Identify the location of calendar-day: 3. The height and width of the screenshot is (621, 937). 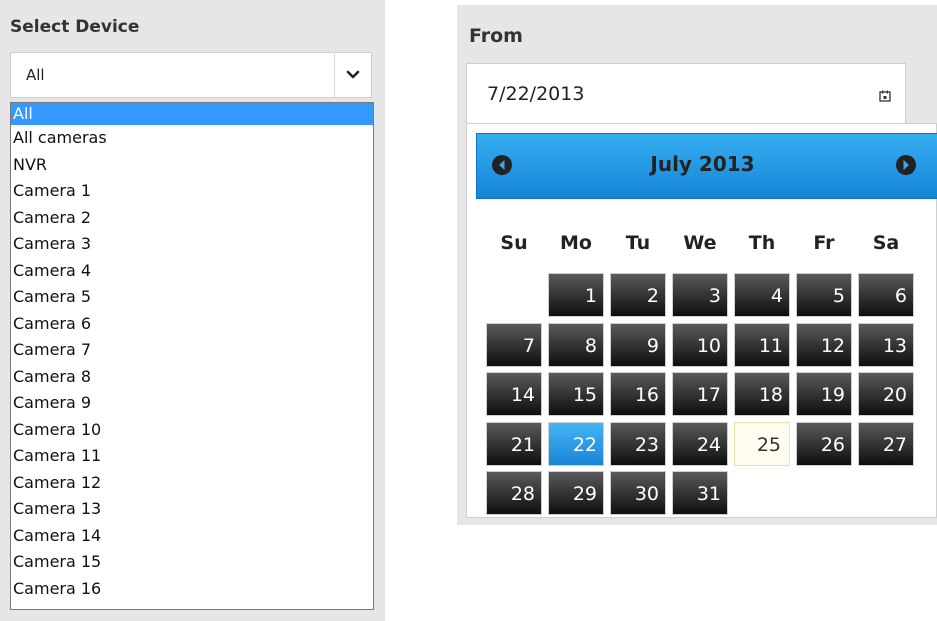
(700, 295).